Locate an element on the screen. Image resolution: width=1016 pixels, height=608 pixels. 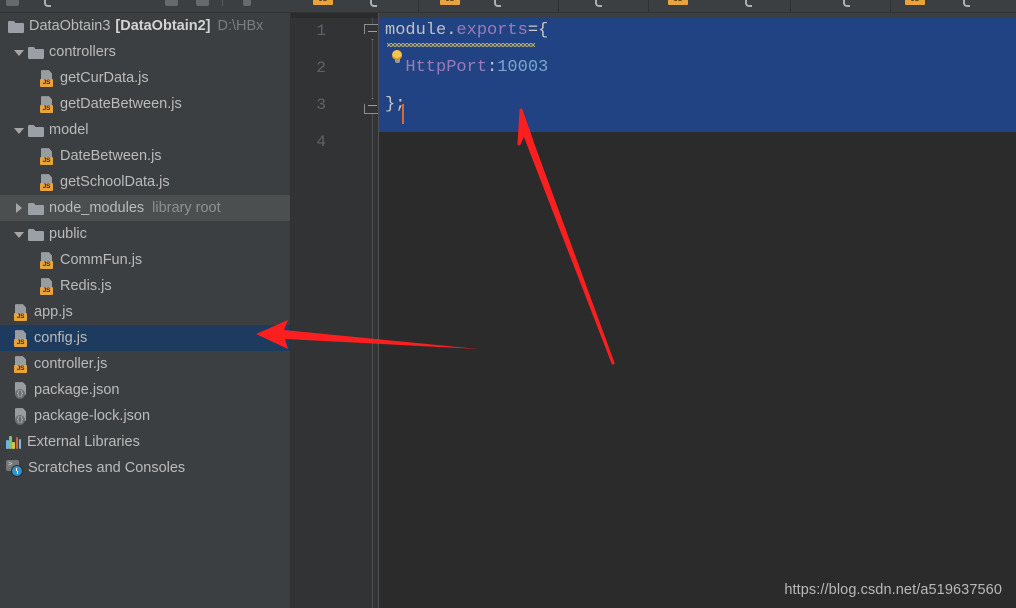
editor-tab-js-icon-1: JS is located at coordinates (323, 2).